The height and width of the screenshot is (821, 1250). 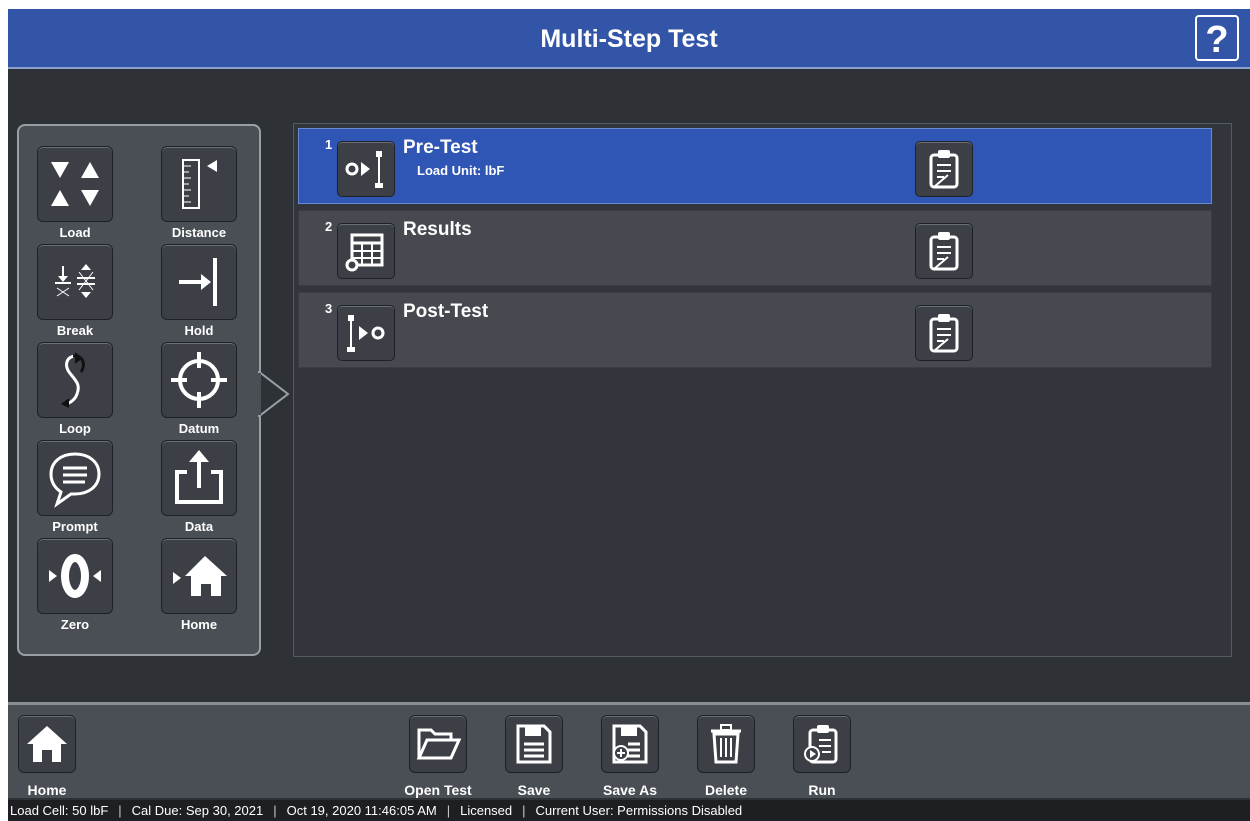 What do you see at coordinates (75, 526) in the screenshot?
I see `palette-label: Prompt` at bounding box center [75, 526].